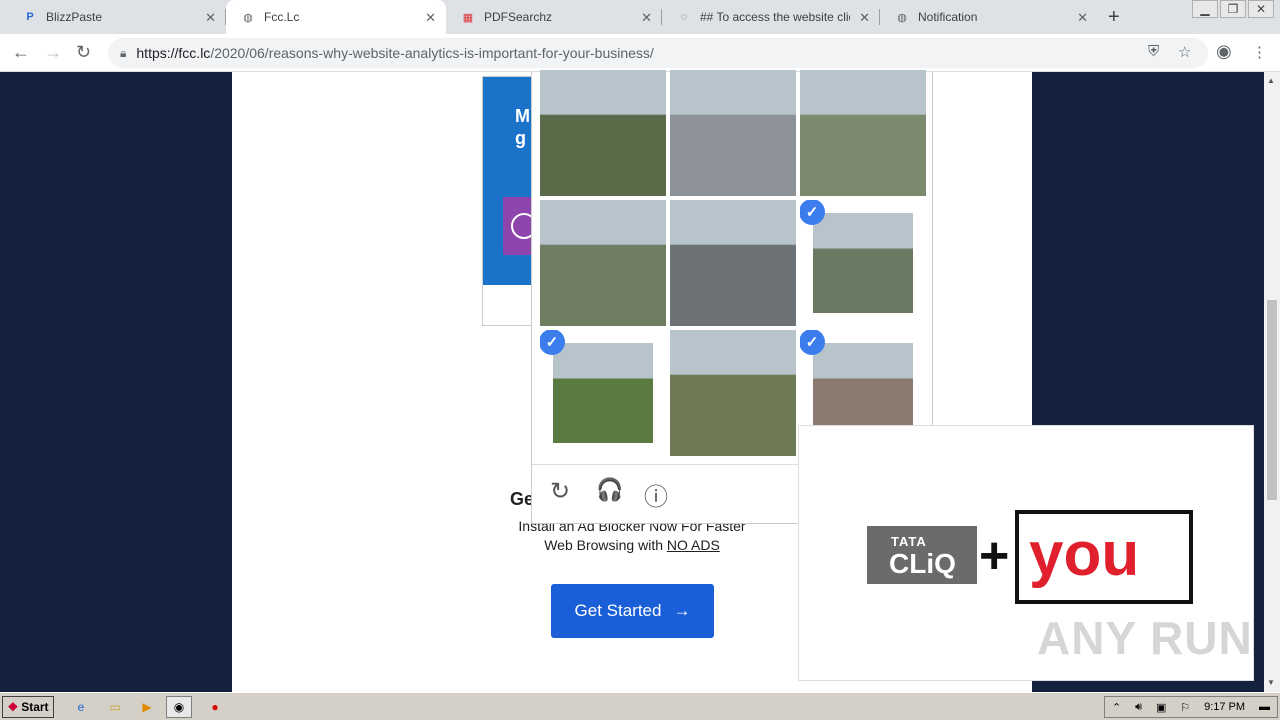 This screenshot has width=1280, height=720. I want to click on start-button: ❖ Start, so click(28, 707).